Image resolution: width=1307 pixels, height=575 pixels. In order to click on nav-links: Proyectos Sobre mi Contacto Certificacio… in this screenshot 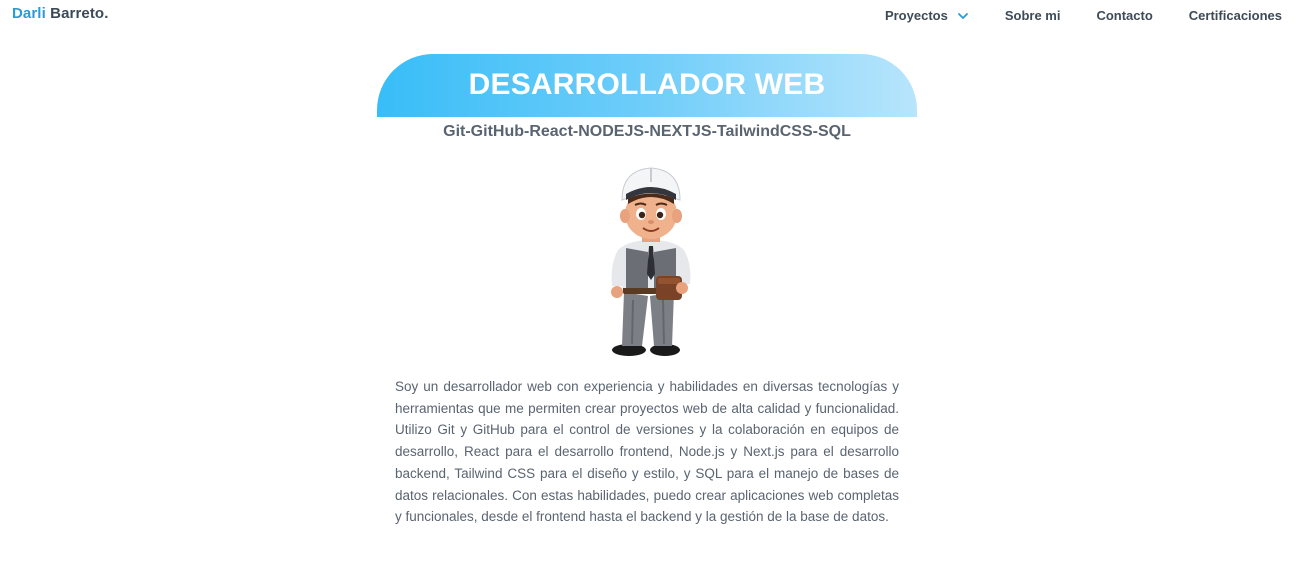, I will do `click(1083, 15)`.